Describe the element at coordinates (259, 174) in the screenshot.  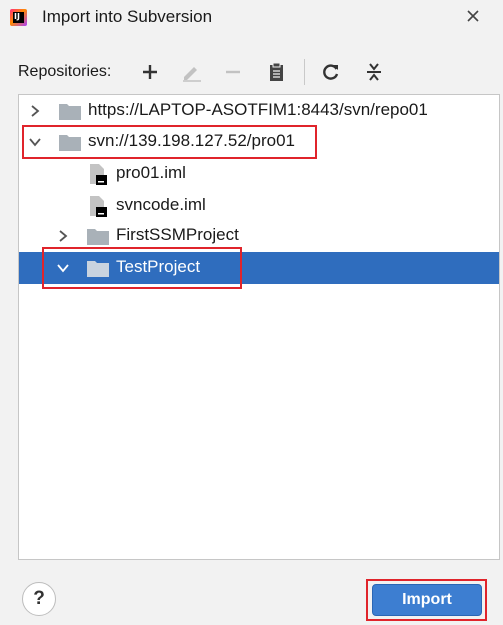
I see `tree-row-pro01-iml: pro01.iml` at that location.